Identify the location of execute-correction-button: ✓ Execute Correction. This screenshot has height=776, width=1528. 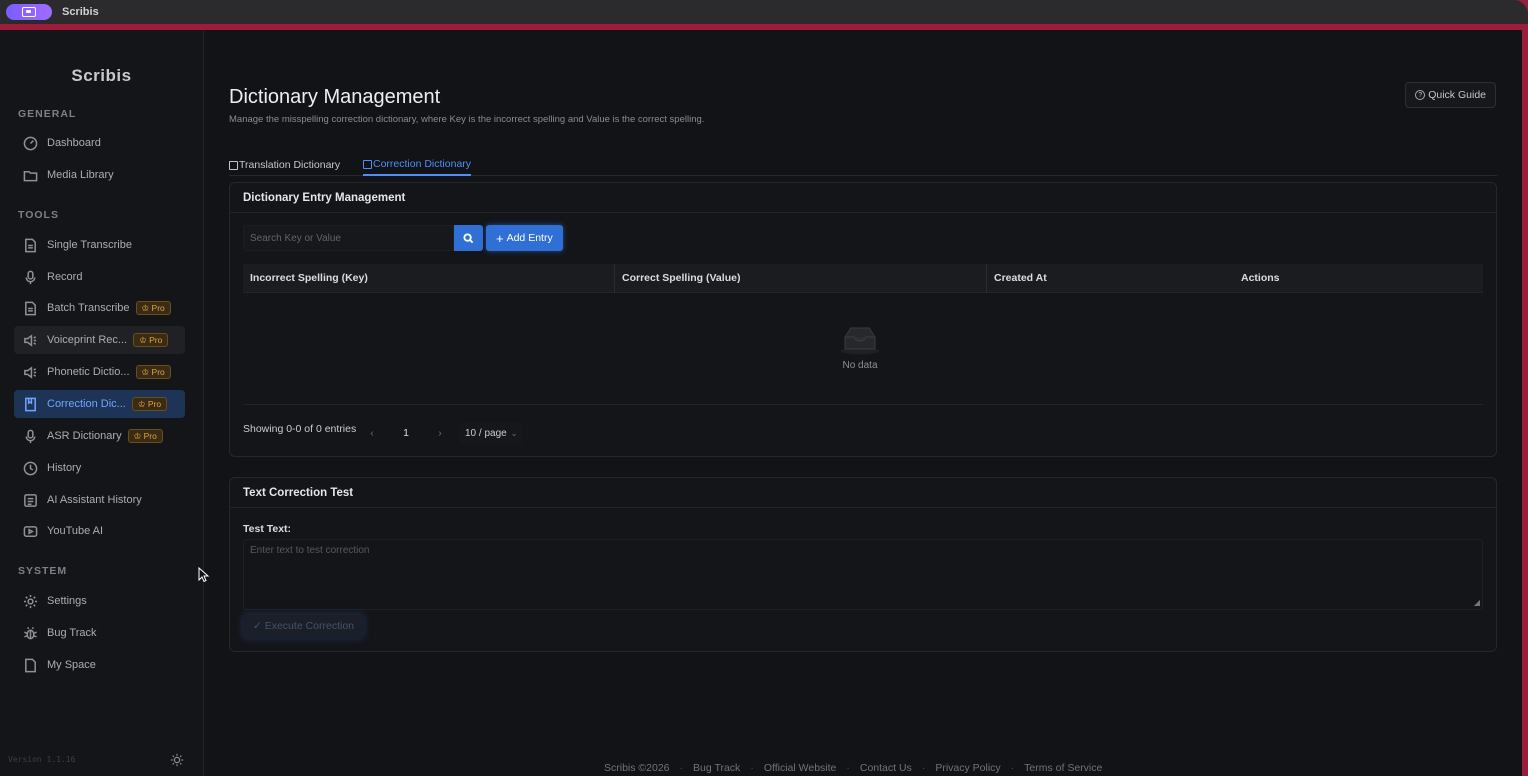
(304, 626).